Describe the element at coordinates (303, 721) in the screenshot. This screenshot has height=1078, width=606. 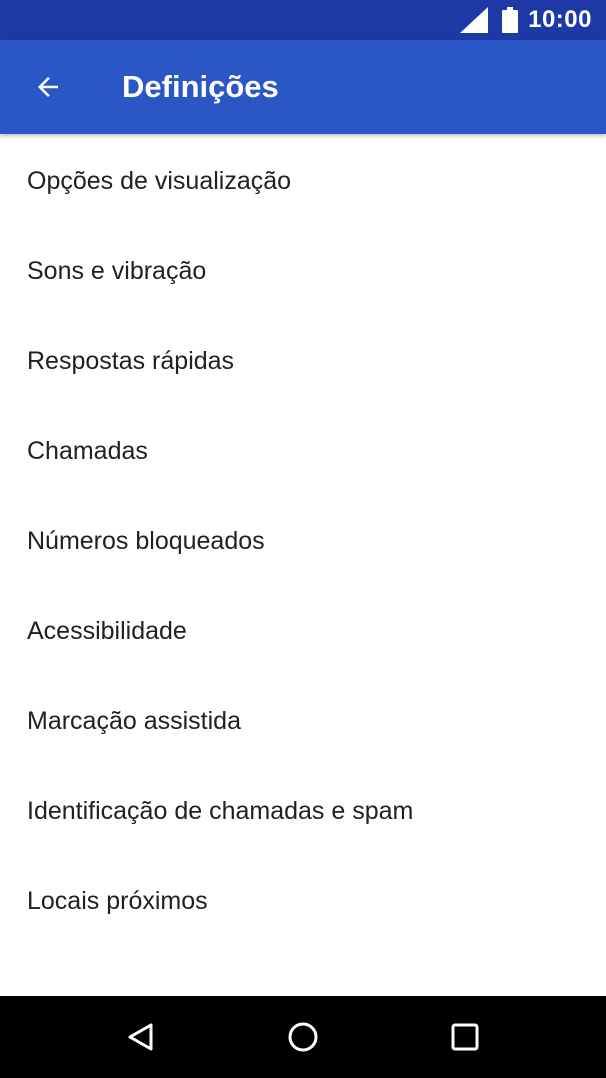
I see `settings-item-assisted-dialing: Marcação assistida` at that location.